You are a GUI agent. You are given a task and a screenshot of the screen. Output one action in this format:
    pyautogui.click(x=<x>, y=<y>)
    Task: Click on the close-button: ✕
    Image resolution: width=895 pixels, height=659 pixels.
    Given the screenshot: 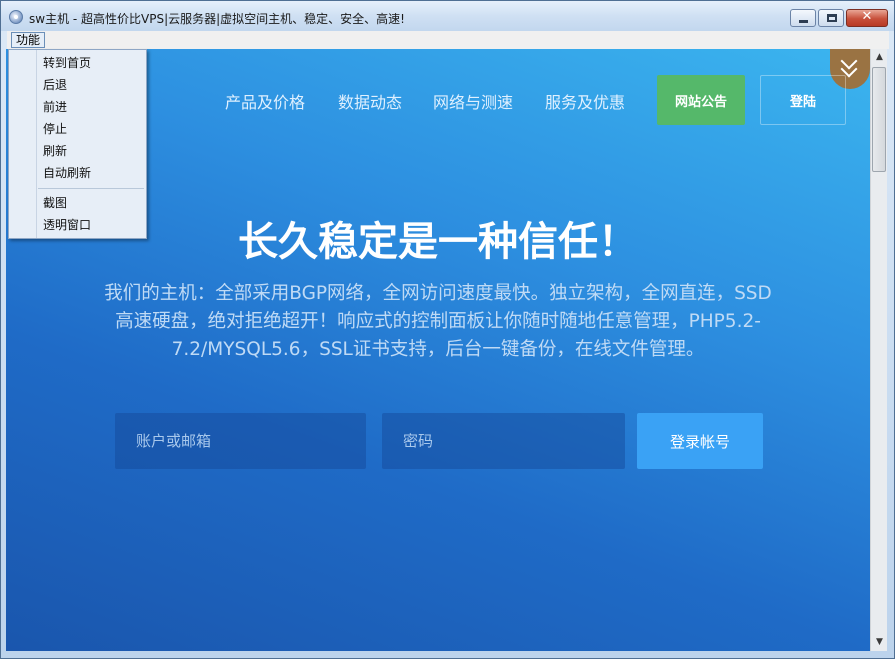 What is the action you would take?
    pyautogui.click(x=867, y=18)
    